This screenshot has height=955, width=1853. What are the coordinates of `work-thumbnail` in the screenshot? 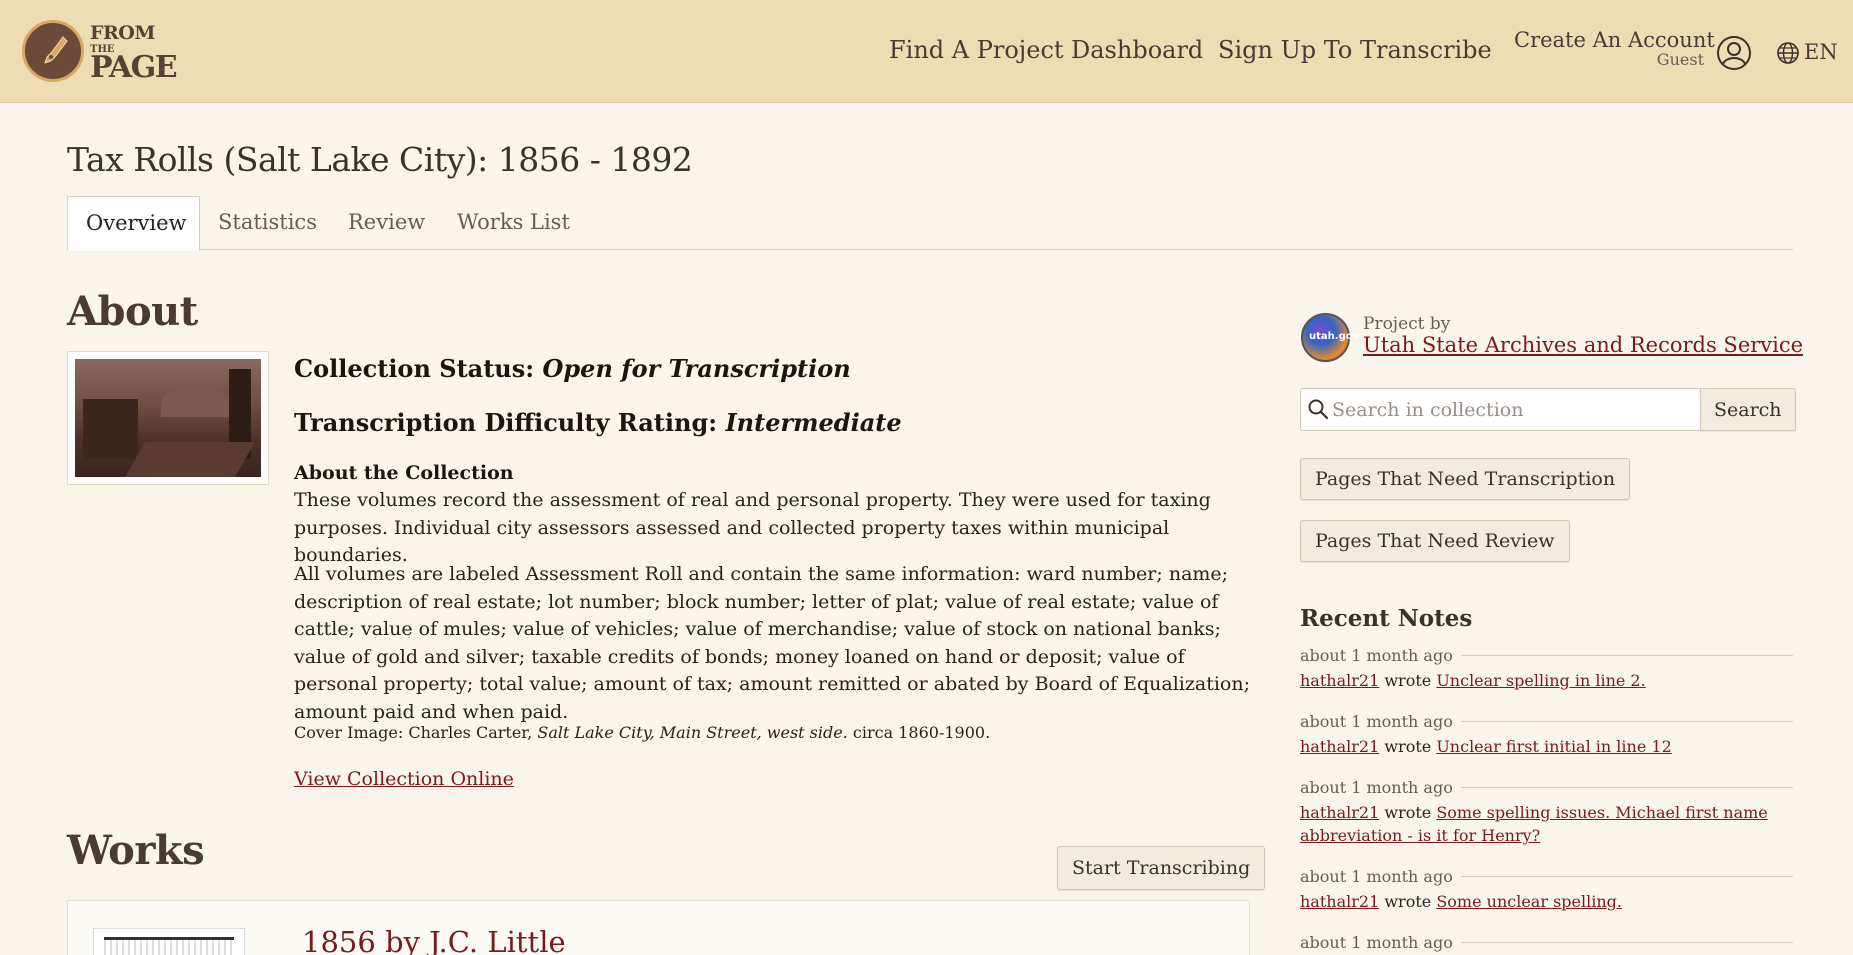 It's located at (169, 941).